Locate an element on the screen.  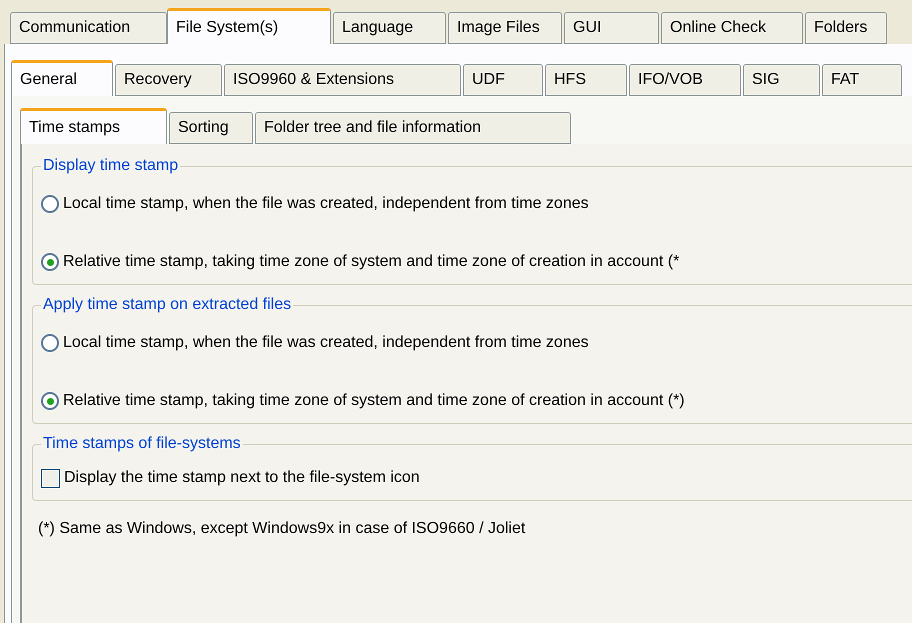
tab: Communication is located at coordinates (88, 28).